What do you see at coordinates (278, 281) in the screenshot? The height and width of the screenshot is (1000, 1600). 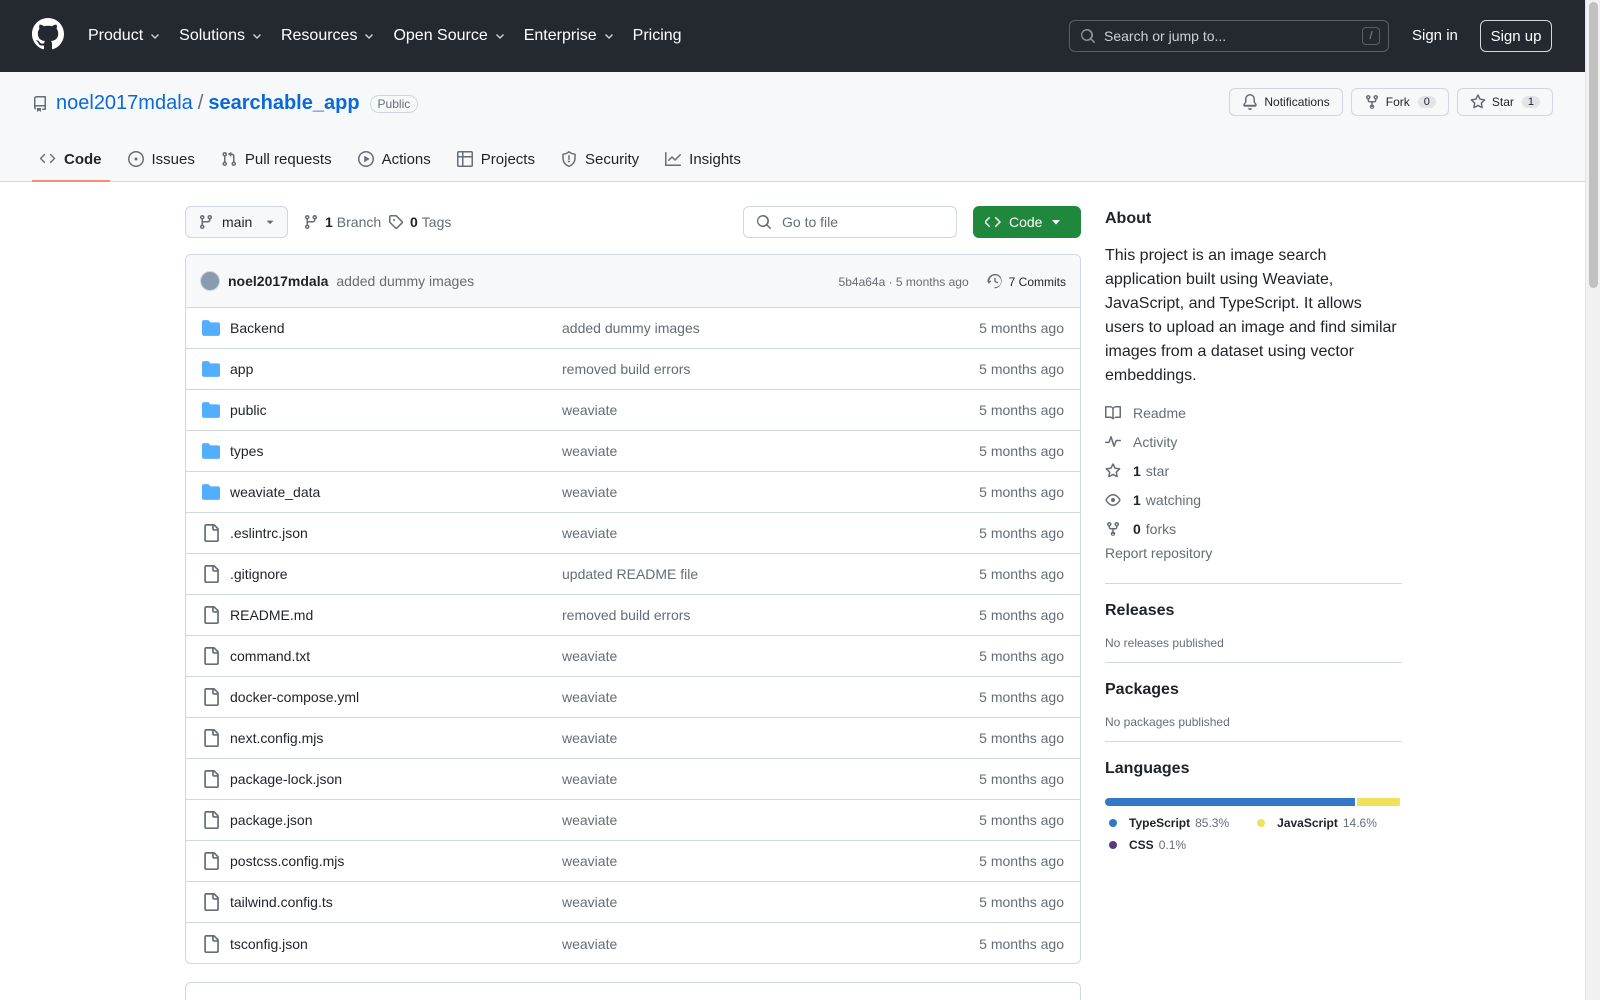 I see `commit-author-link: noel2017mdala` at bounding box center [278, 281].